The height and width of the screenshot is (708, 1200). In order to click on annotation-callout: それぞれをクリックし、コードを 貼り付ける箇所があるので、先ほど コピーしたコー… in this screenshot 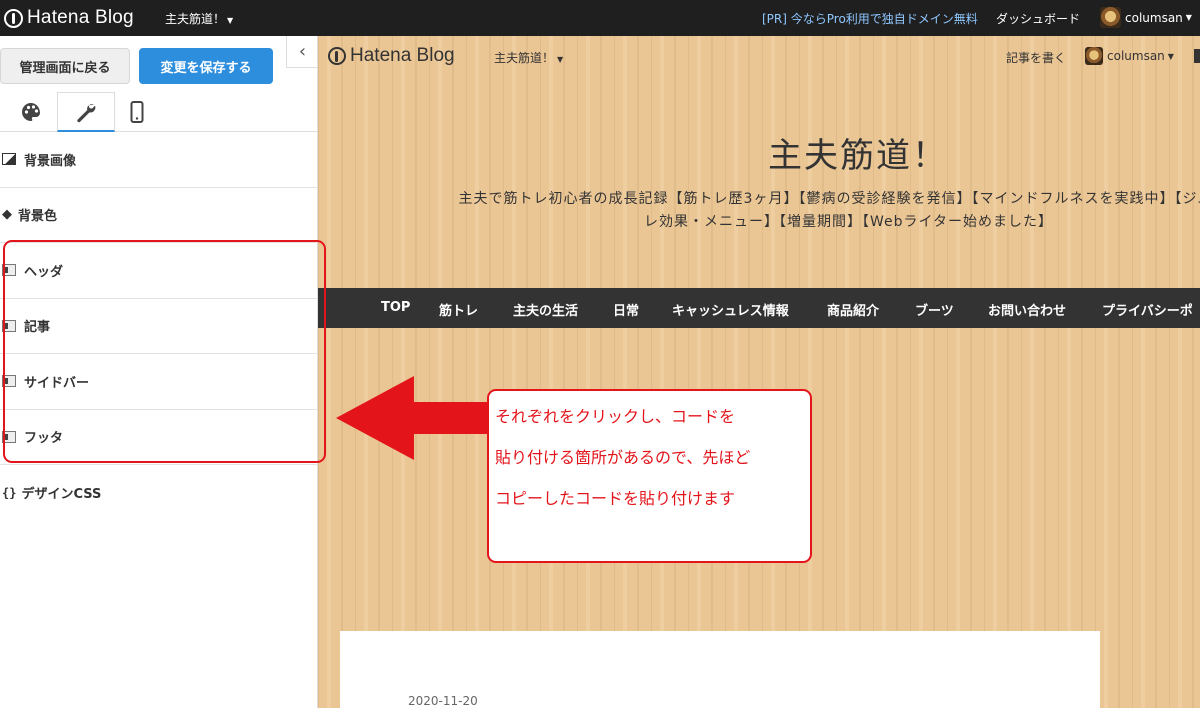, I will do `click(649, 476)`.